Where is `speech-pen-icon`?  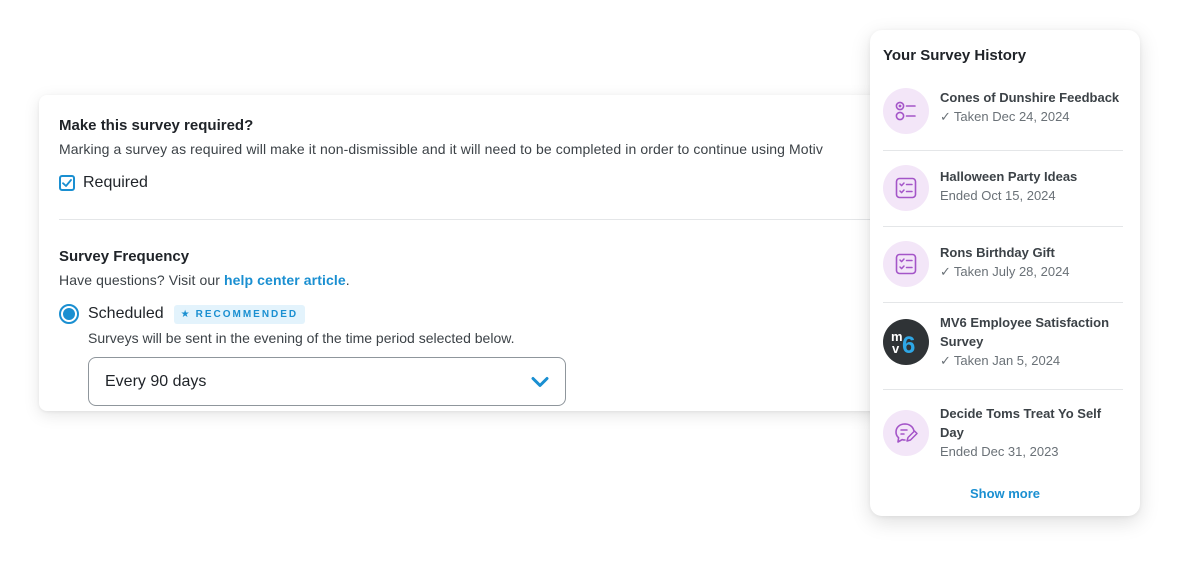
speech-pen-icon is located at coordinates (906, 433).